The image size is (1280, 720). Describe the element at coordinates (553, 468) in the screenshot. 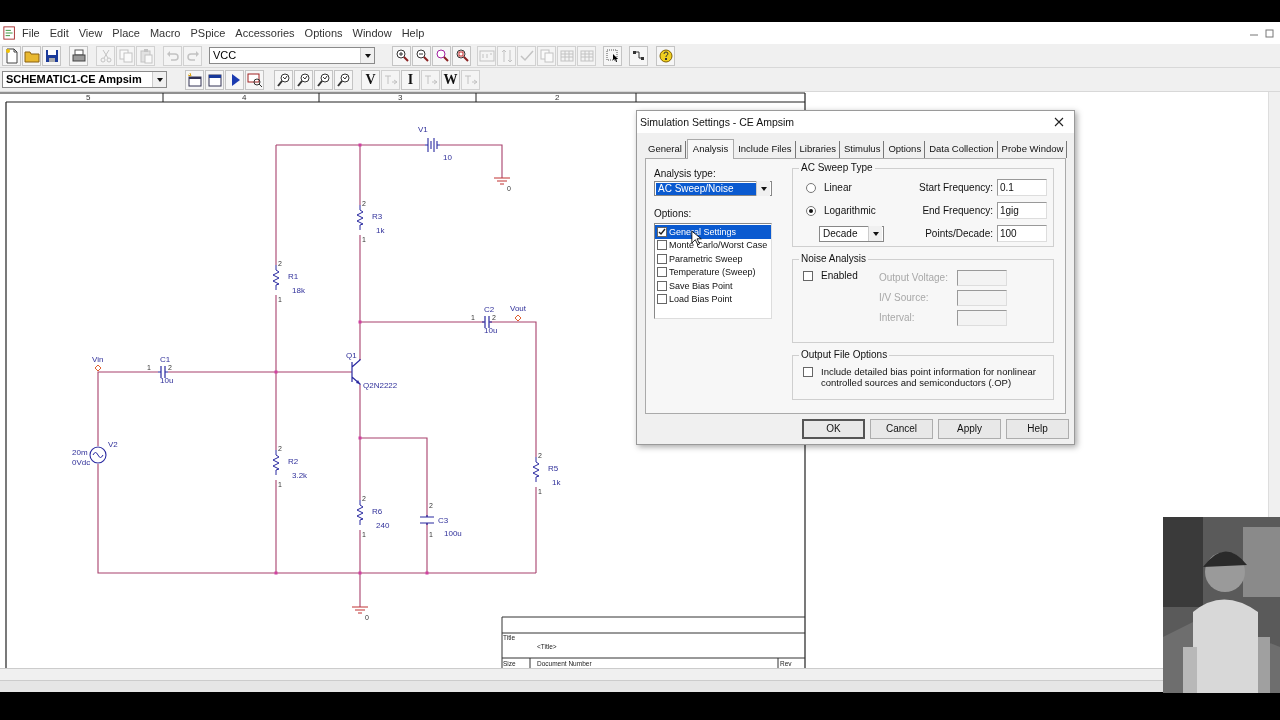

I see `component-label: R5` at that location.